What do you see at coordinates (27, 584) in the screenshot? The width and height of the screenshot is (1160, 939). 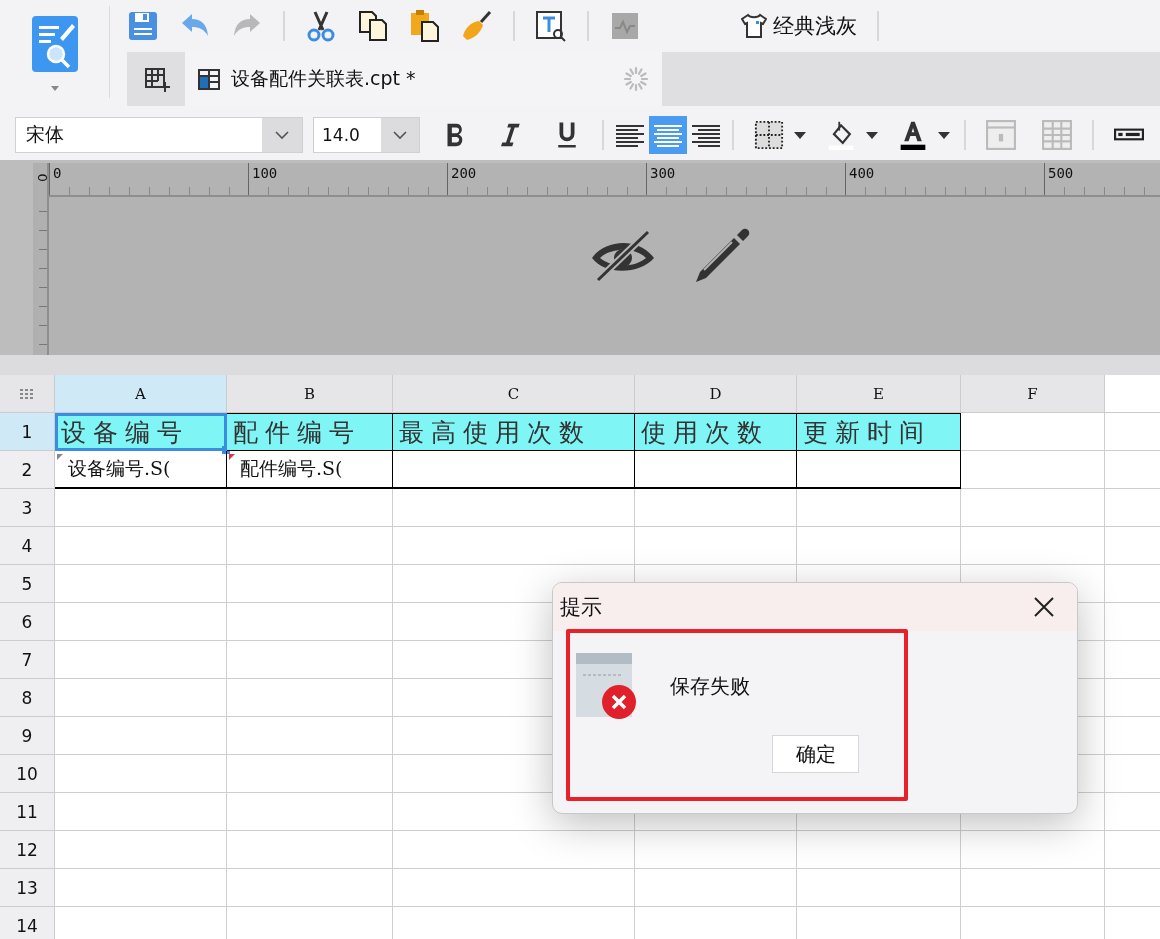 I see `row-header: 5` at bounding box center [27, 584].